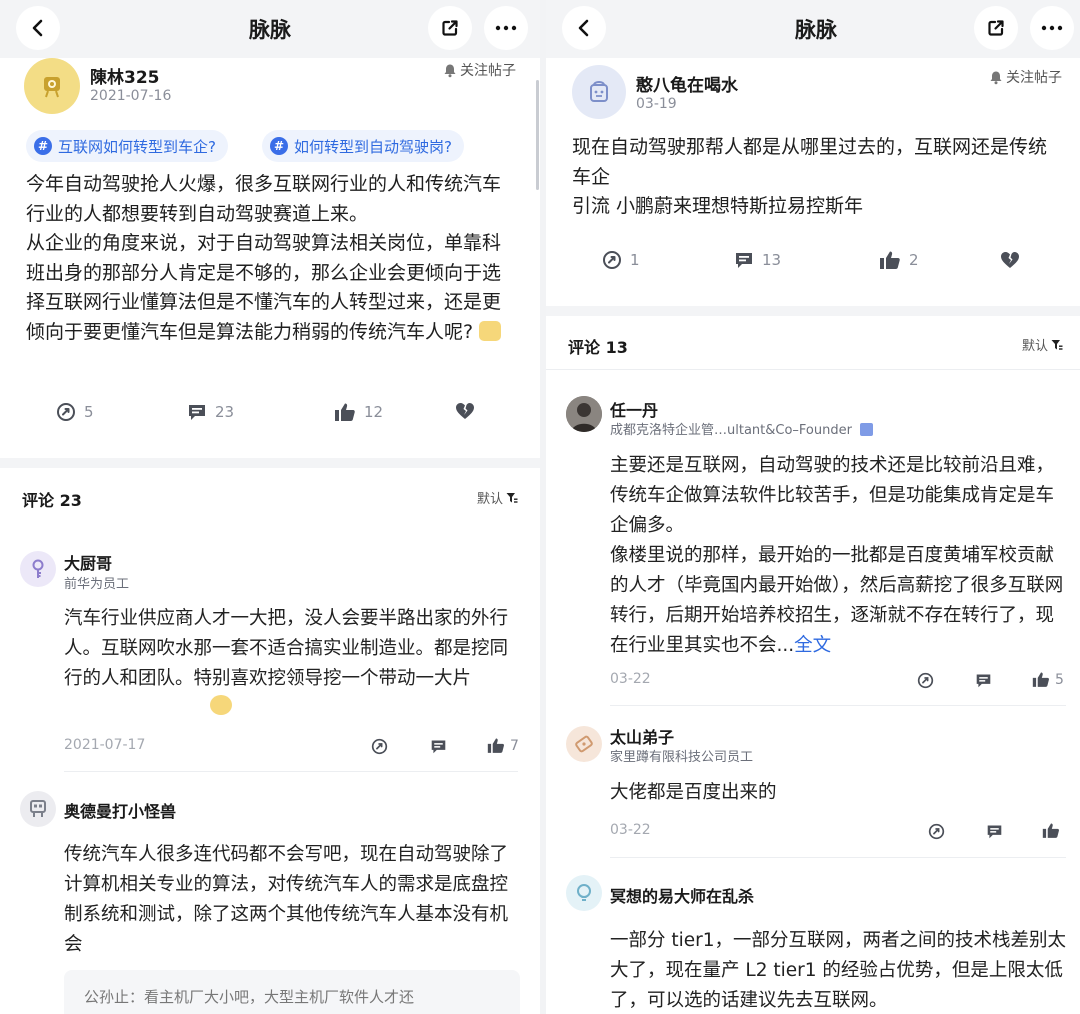 Image resolution: width=1080 pixels, height=1014 pixels. Describe the element at coordinates (358, 412) in the screenshot. I see `like-action: 12` at that location.